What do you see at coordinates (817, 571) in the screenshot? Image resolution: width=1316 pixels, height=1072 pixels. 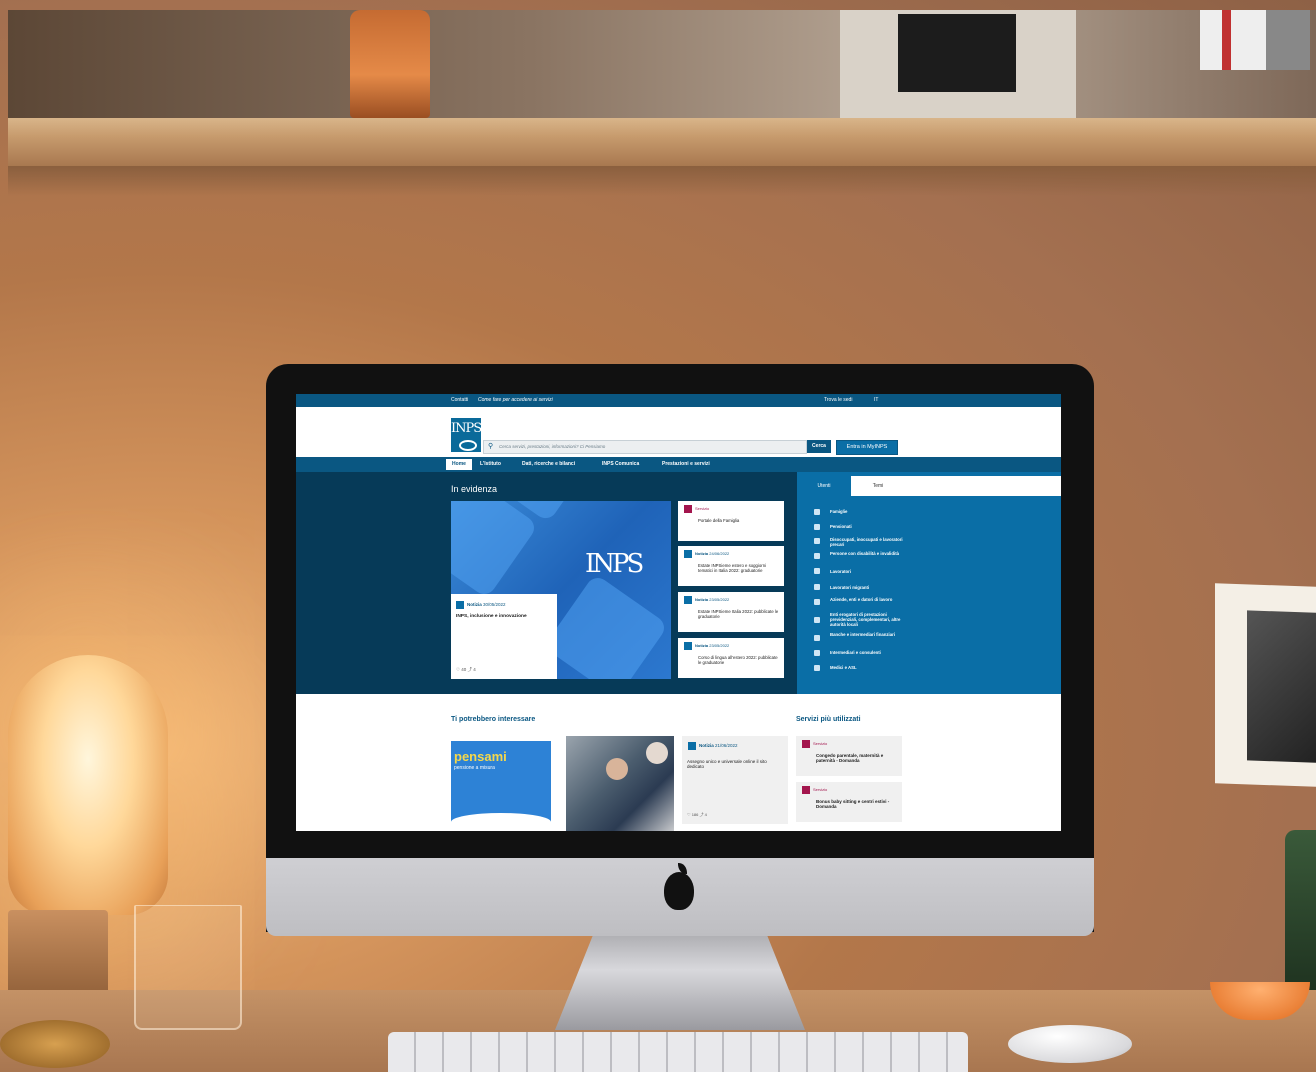 I see `tools-icon` at bounding box center [817, 571].